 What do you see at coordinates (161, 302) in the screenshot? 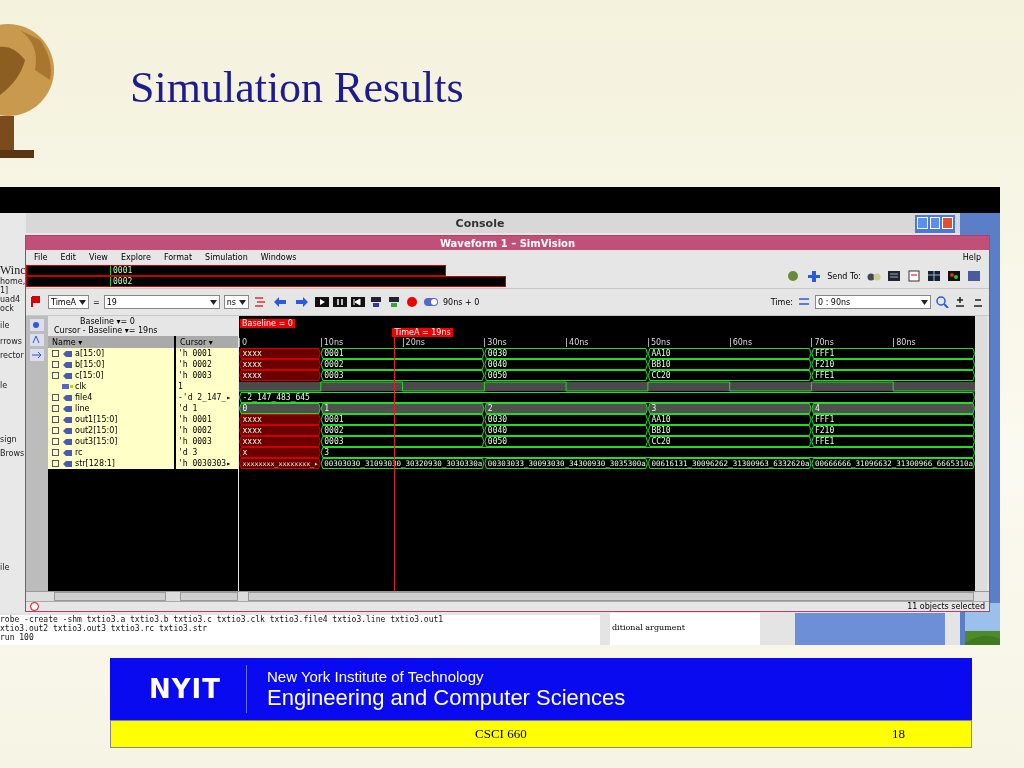
I see `time-field: 19` at bounding box center [161, 302].